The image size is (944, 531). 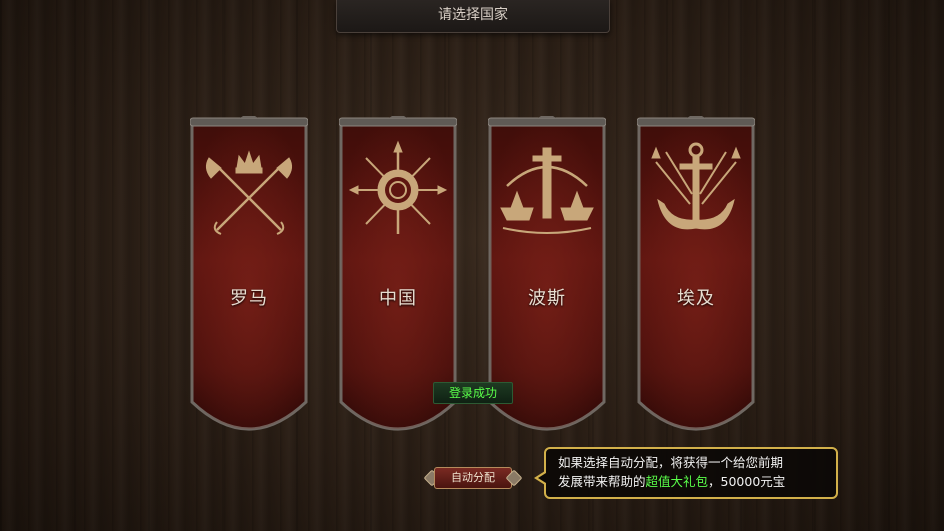 I want to click on page-title: 请选择国家, so click(x=473, y=16).